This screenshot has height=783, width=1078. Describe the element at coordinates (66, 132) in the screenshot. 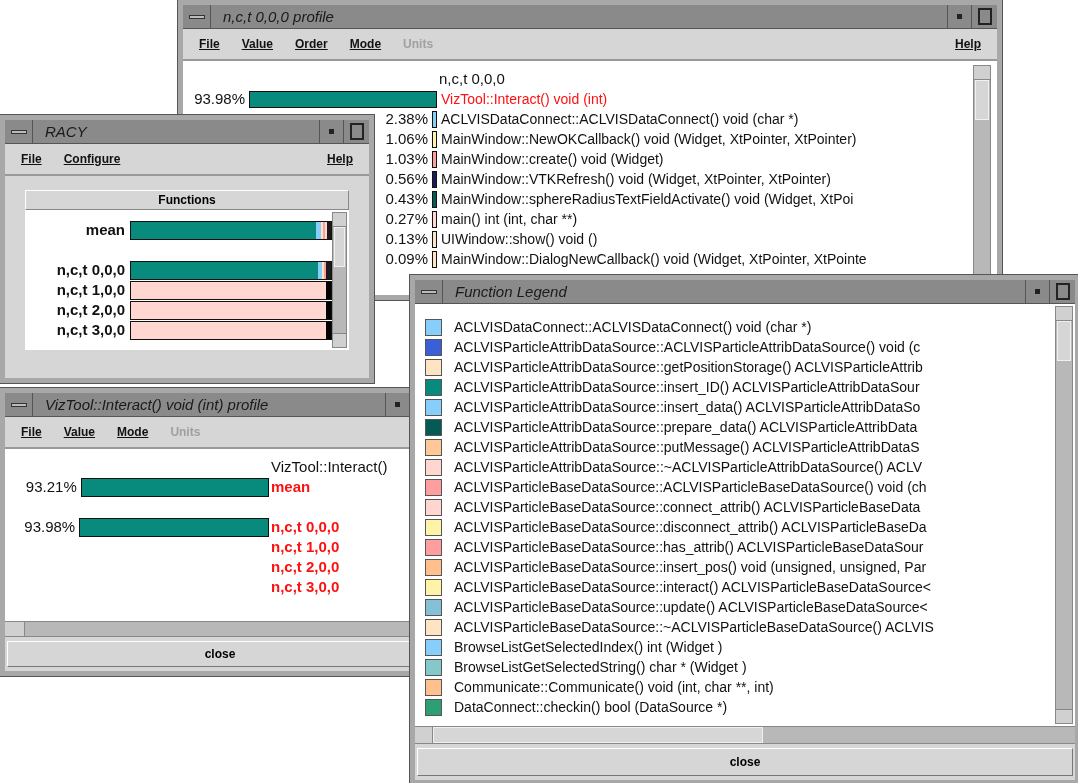

I see `window-title: RACY` at that location.